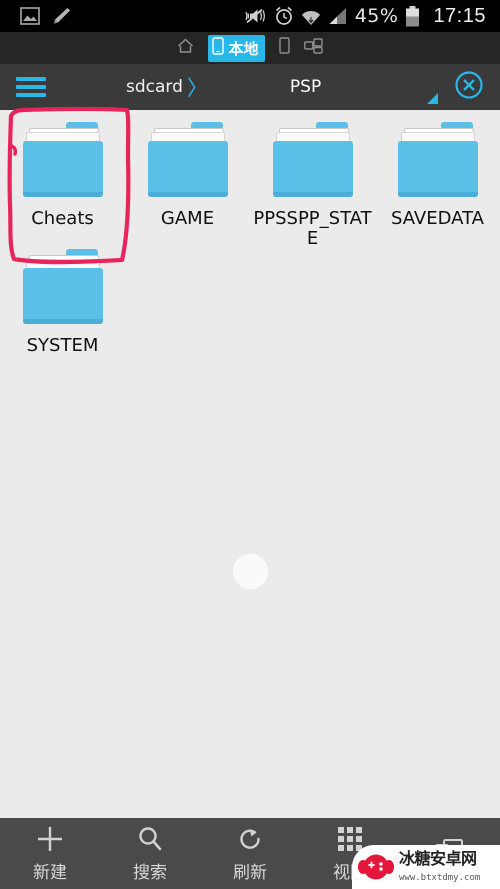  I want to click on alarm-clock-icon, so click(284, 16).